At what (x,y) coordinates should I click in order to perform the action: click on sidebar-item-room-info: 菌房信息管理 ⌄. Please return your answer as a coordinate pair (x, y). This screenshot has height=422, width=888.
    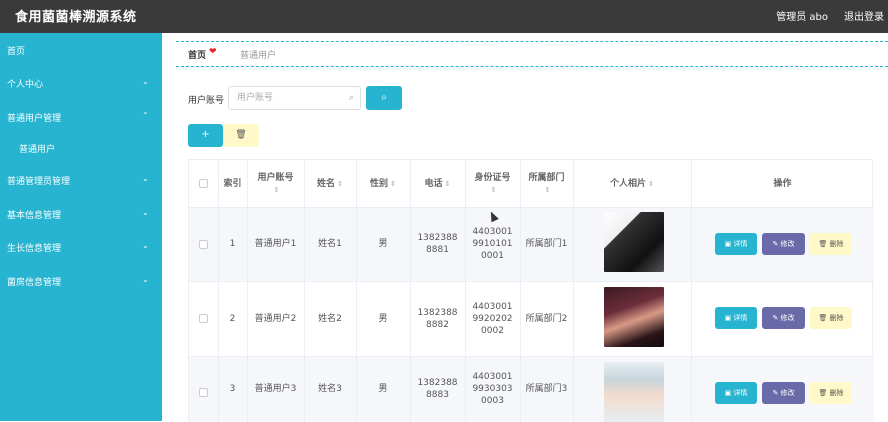
    Looking at the image, I should click on (81, 282).